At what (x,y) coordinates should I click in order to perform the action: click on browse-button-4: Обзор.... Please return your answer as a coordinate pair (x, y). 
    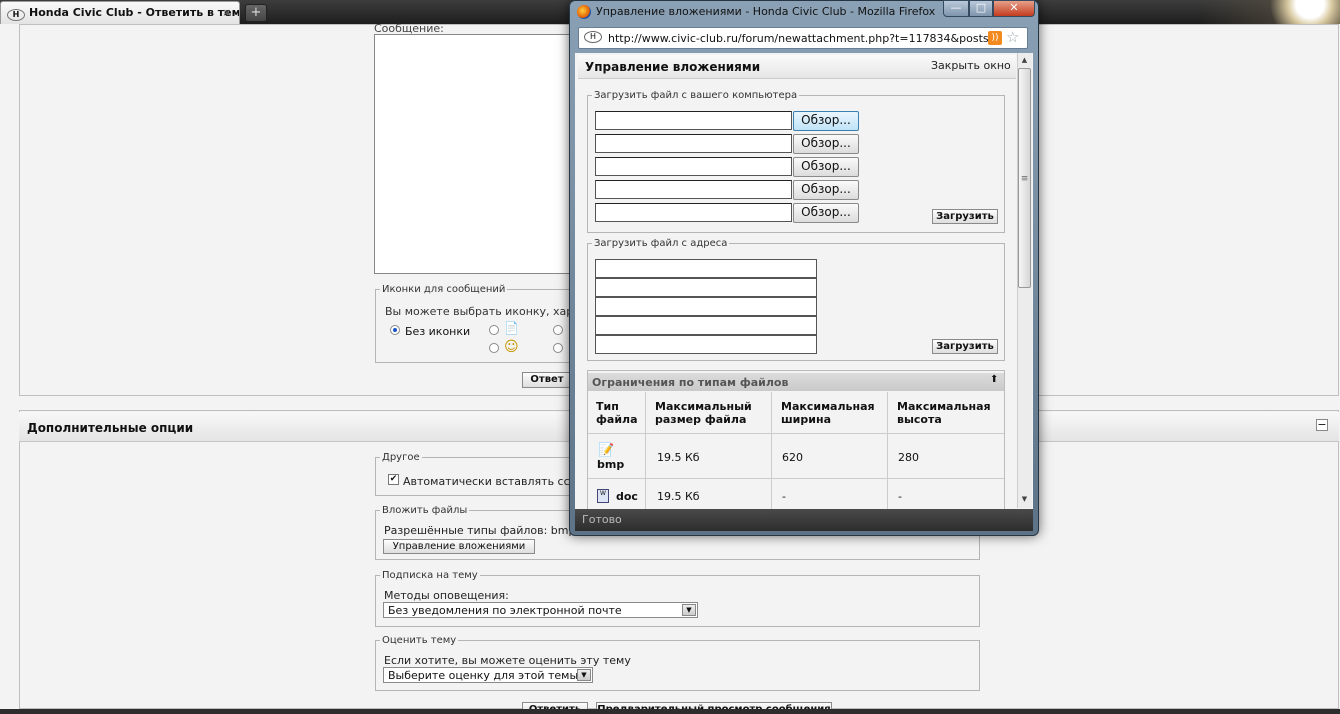
    Looking at the image, I should click on (826, 190).